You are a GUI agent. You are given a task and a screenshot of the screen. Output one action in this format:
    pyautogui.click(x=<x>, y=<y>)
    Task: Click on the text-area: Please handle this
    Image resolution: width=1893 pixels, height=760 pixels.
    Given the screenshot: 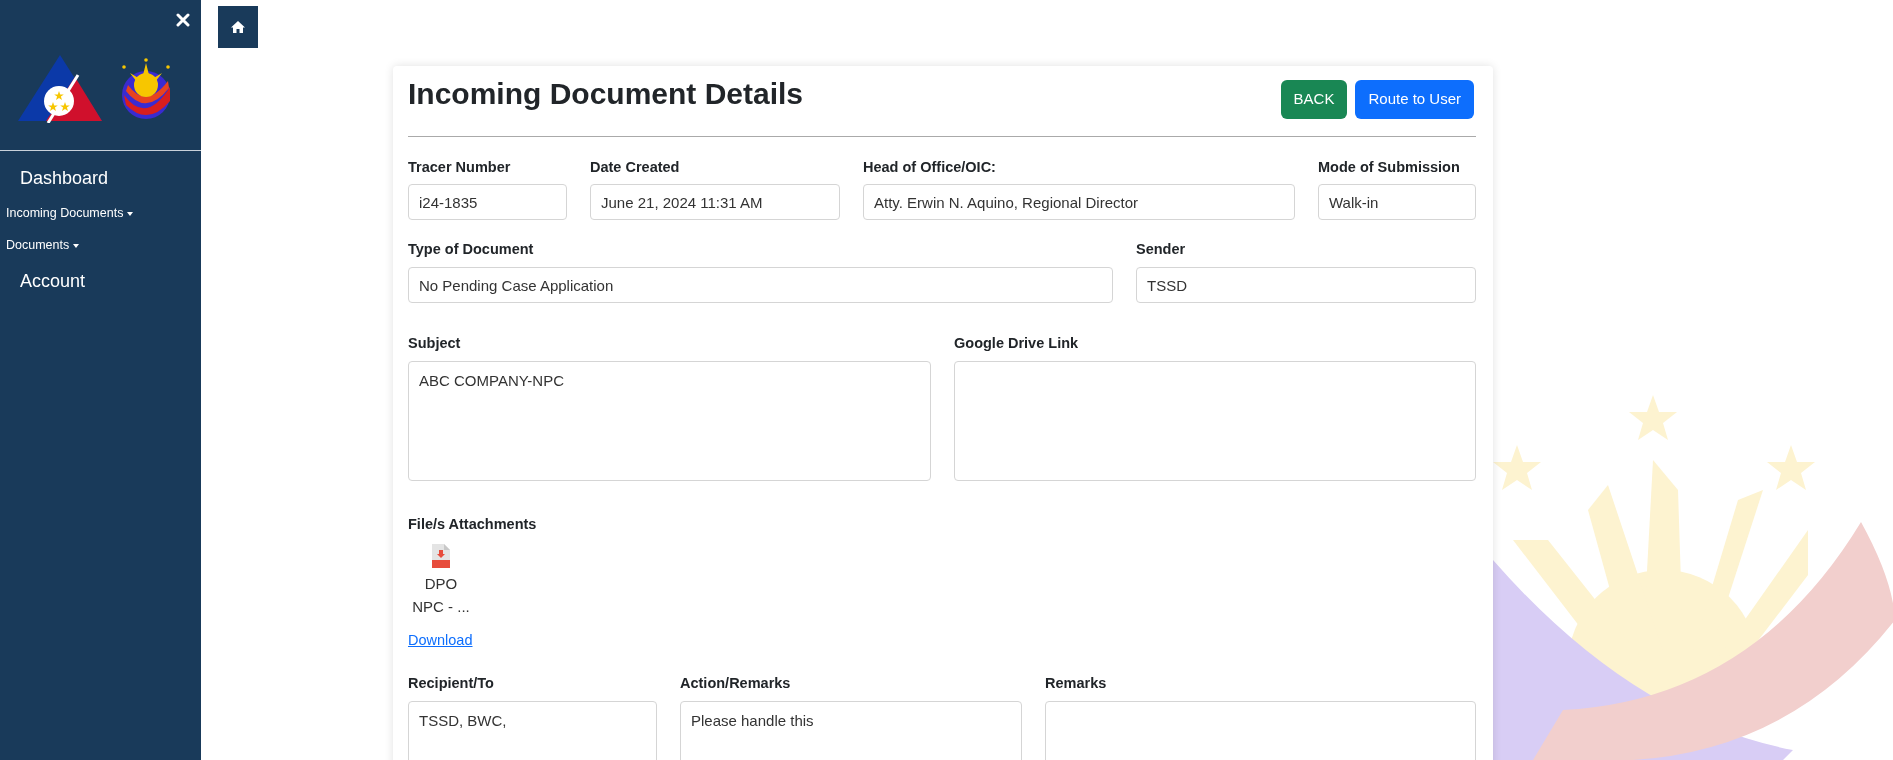 What is the action you would take?
    pyautogui.click(x=851, y=730)
    